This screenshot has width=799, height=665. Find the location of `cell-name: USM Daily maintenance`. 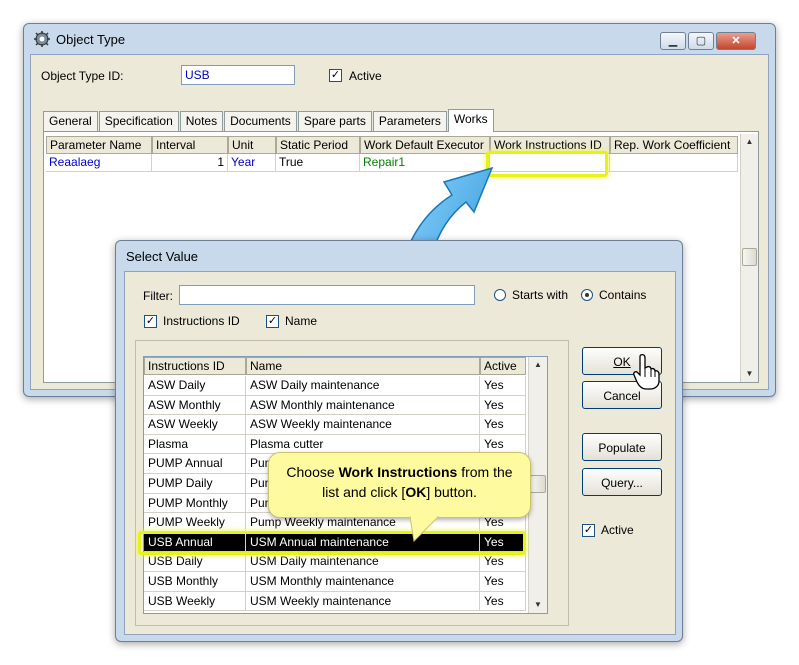

cell-name: USM Daily maintenance is located at coordinates (363, 562).